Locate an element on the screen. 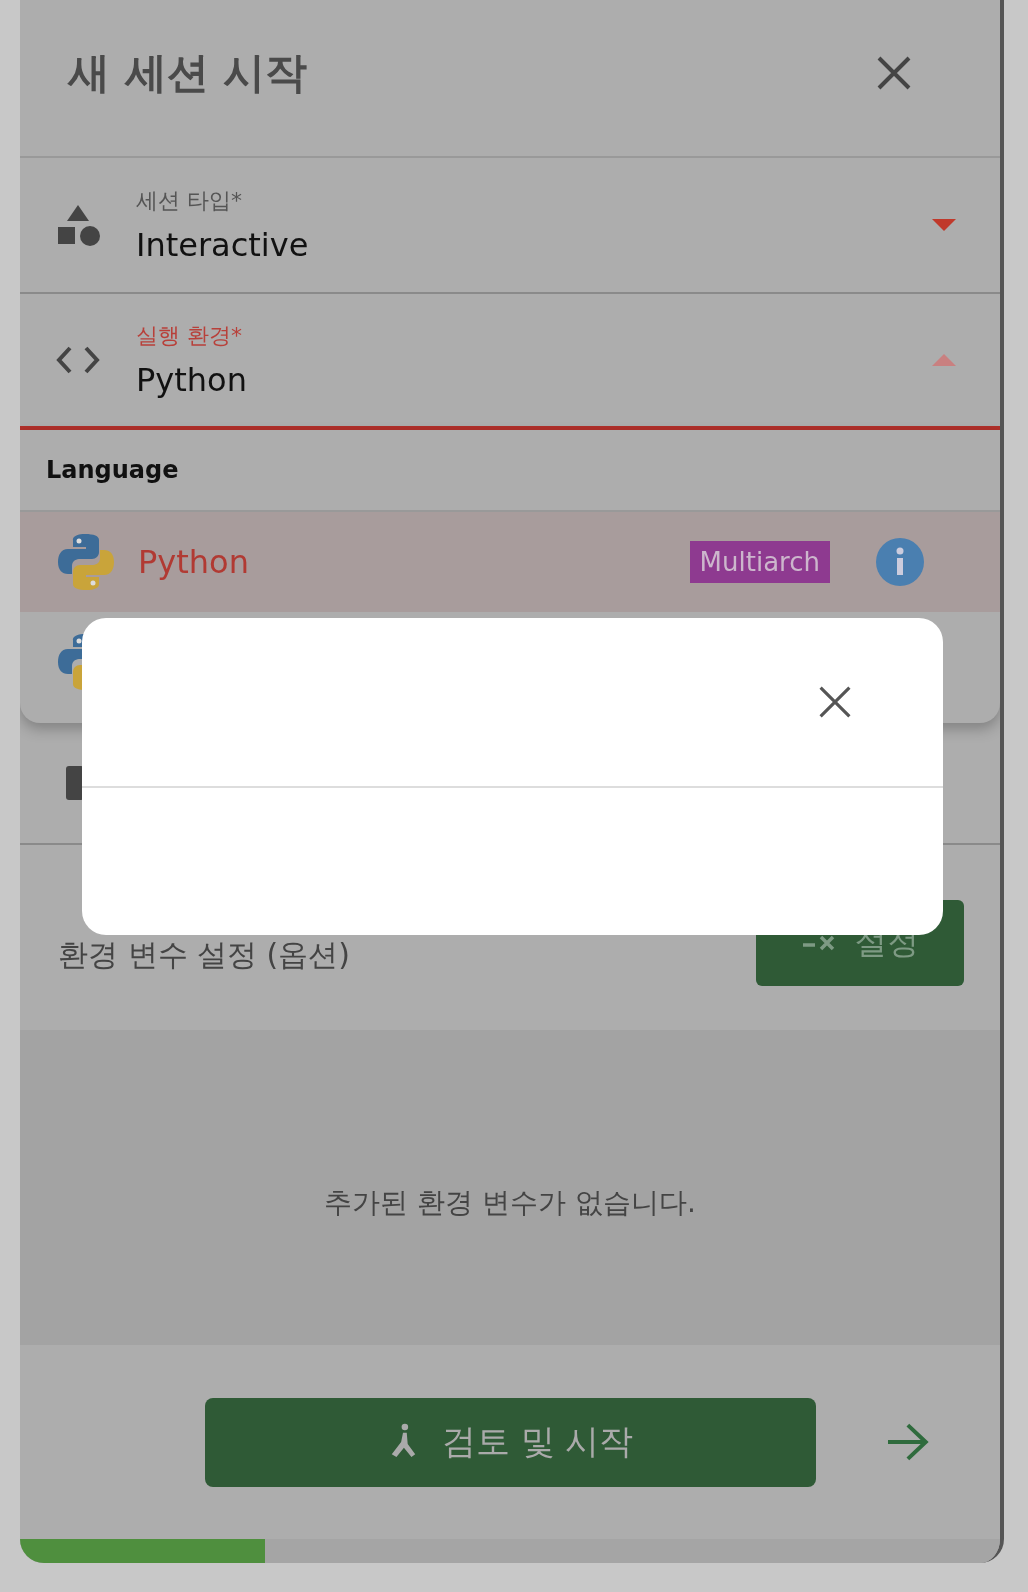 The image size is (1028, 1592). review-start-button: 검토 및 시작 is located at coordinates (511, 1442).